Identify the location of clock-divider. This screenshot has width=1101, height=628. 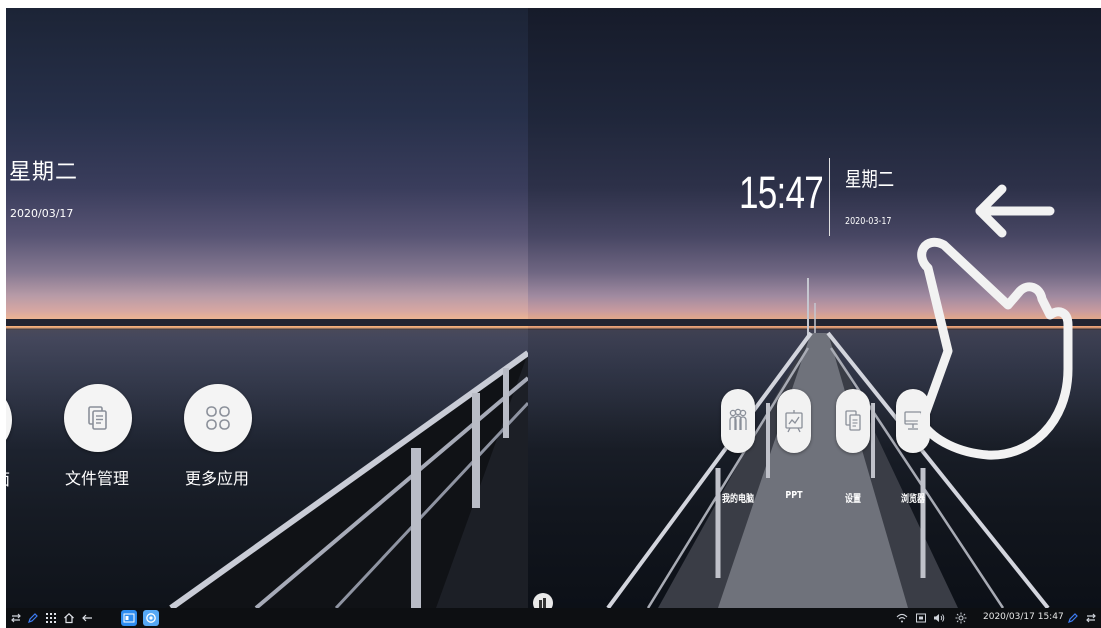
(829, 197).